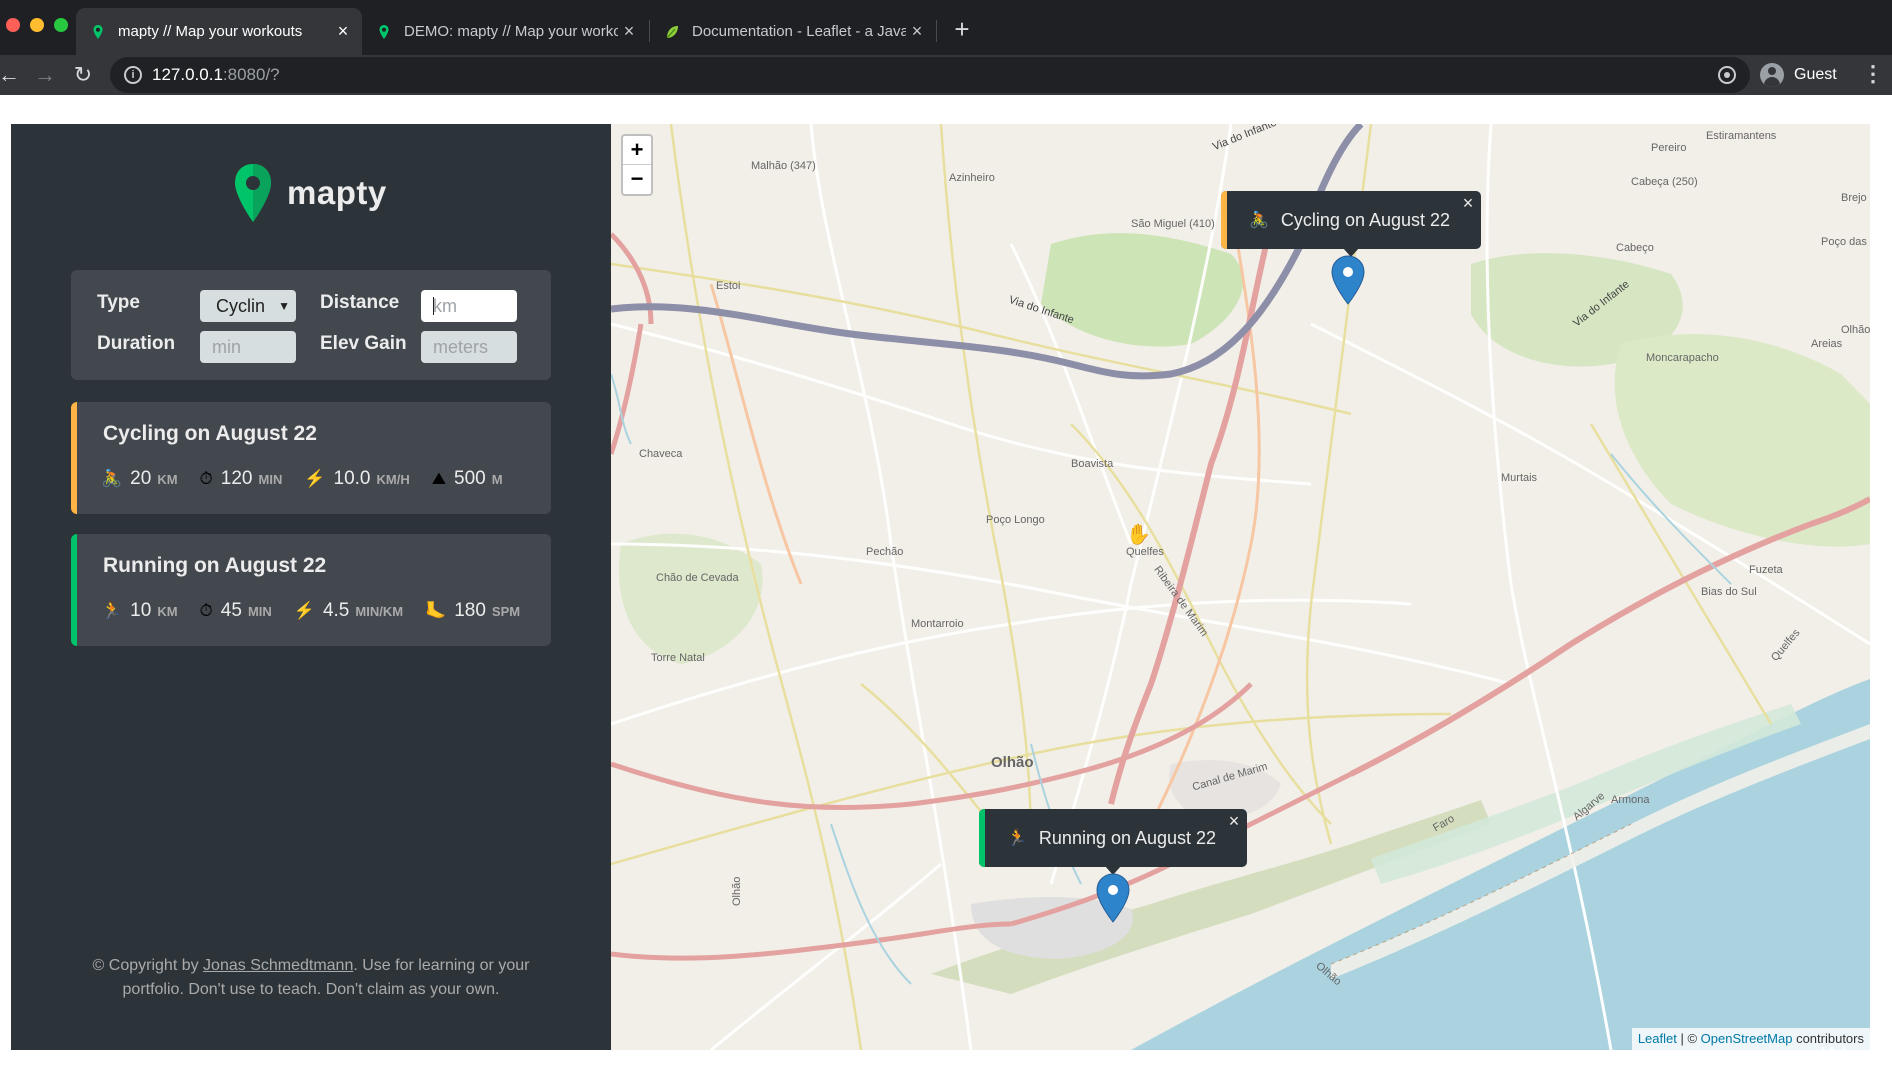  Describe the element at coordinates (1664, 182) in the screenshot. I see `map-place-label: Cabeça (250)` at that location.